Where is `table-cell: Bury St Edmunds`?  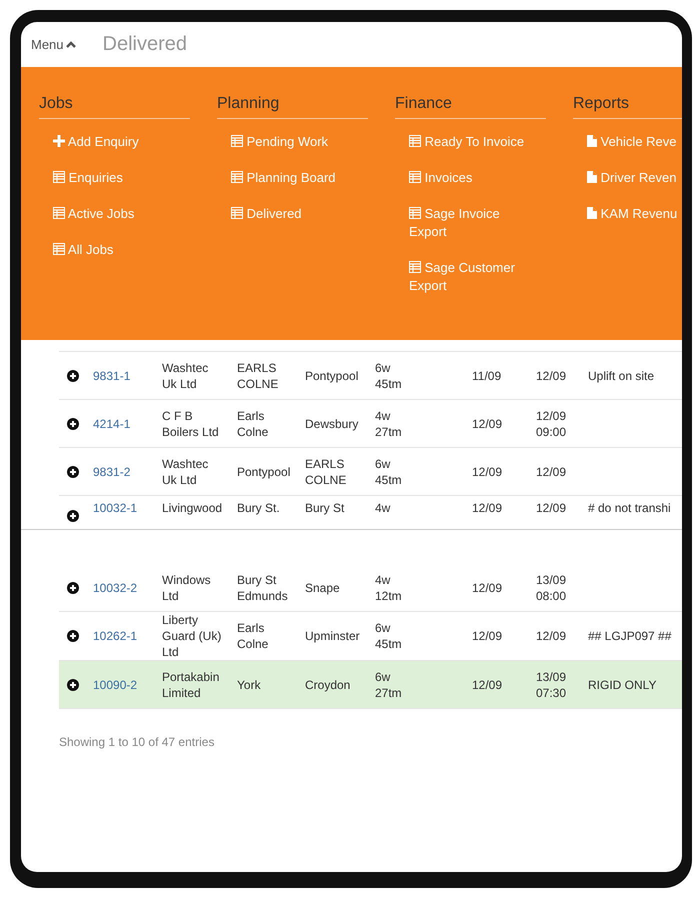
table-cell: Bury St Edmunds is located at coordinates (262, 587).